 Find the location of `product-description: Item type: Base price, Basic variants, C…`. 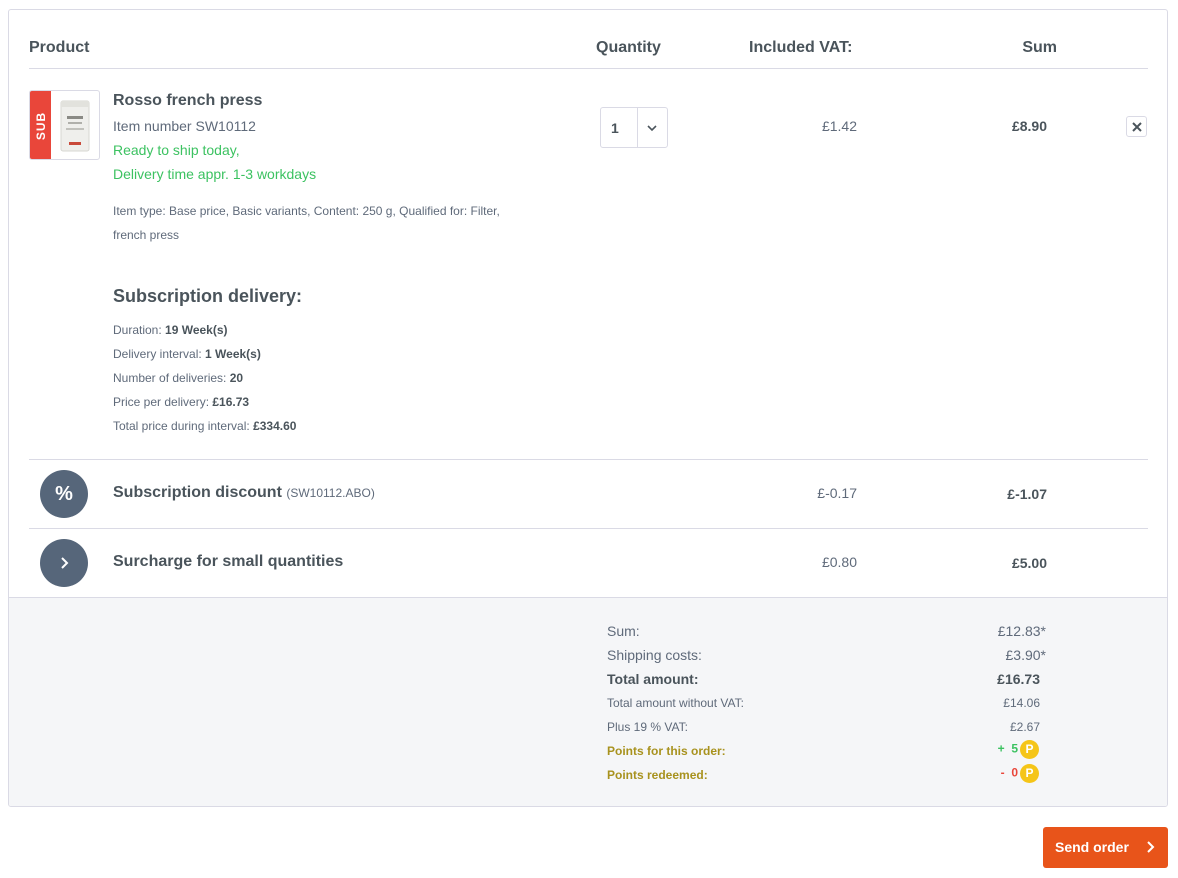

product-description: Item type: Base price, Basic variants, C… is located at coordinates (306, 223).